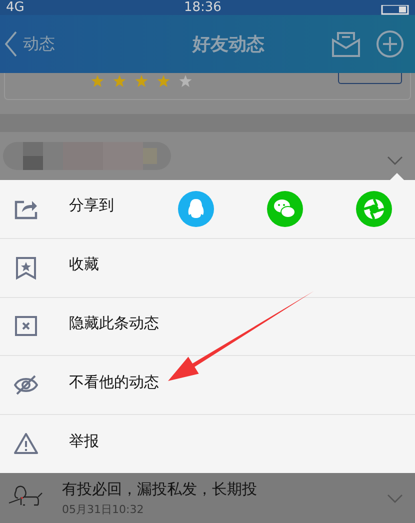 Image resolution: width=415 pixels, height=523 pixels. What do you see at coordinates (346, 44) in the screenshot?
I see `envelope-icon` at bounding box center [346, 44].